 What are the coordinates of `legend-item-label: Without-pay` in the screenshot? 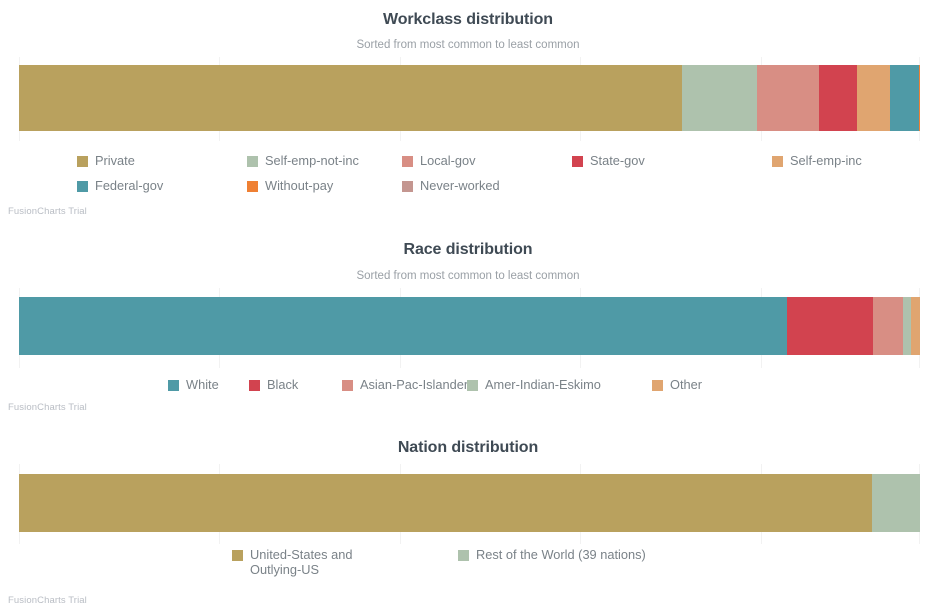 It's located at (299, 185).